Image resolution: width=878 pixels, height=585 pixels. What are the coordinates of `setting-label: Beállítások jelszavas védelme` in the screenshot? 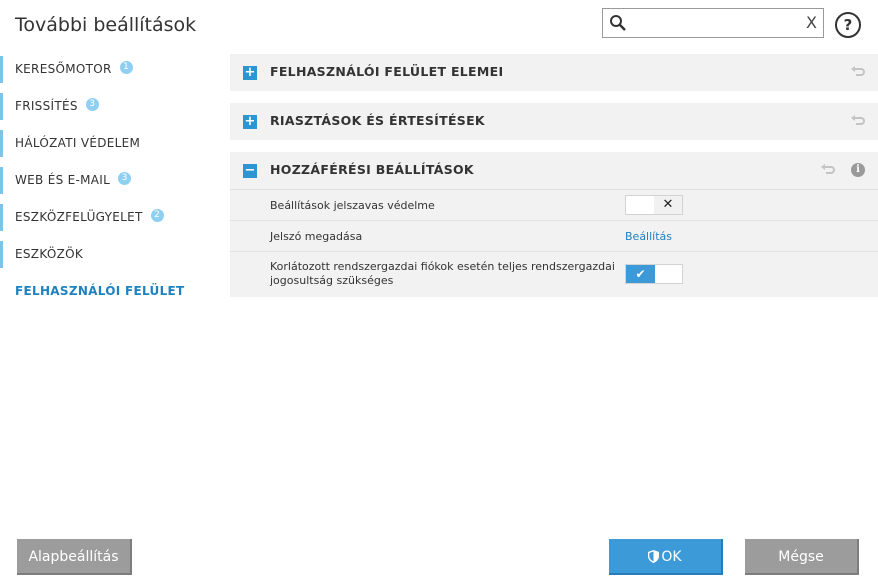 It's located at (352, 205).